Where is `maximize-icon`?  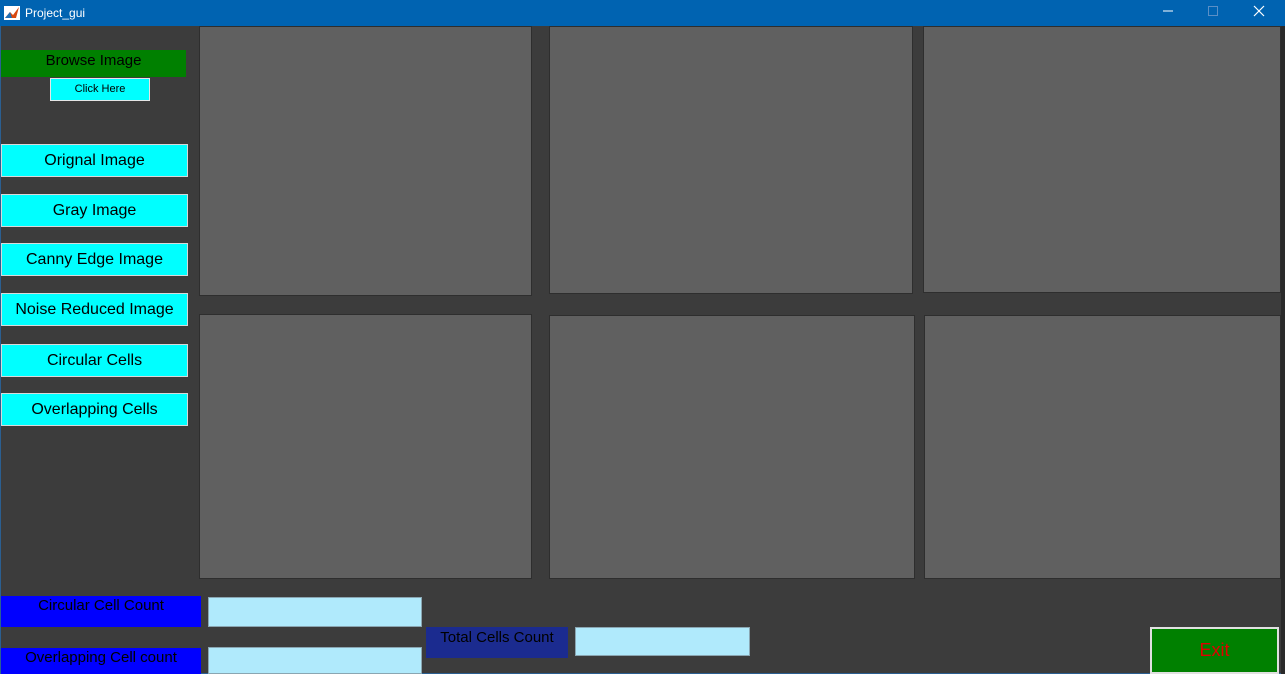
maximize-icon is located at coordinates (1213, 13).